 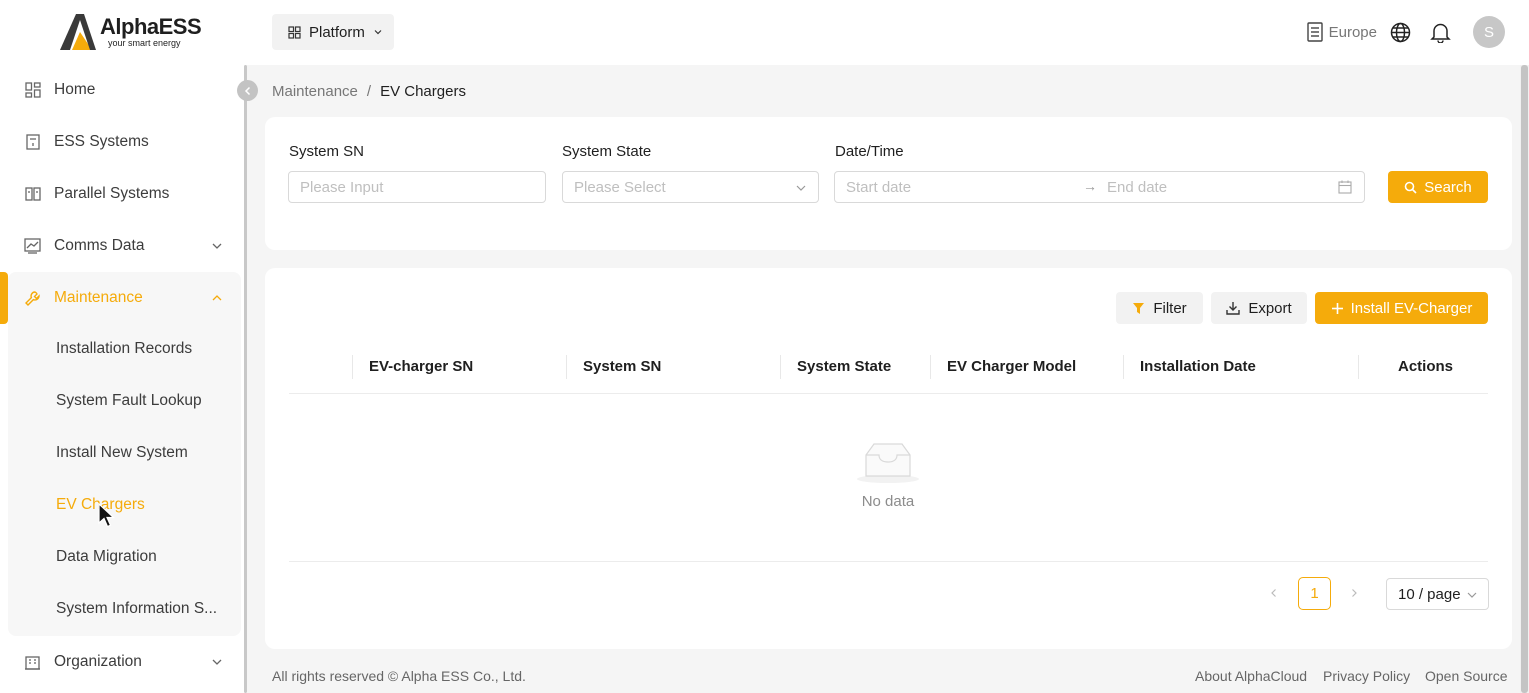 I want to click on system-sn-placeholder: Please Input, so click(x=342, y=187).